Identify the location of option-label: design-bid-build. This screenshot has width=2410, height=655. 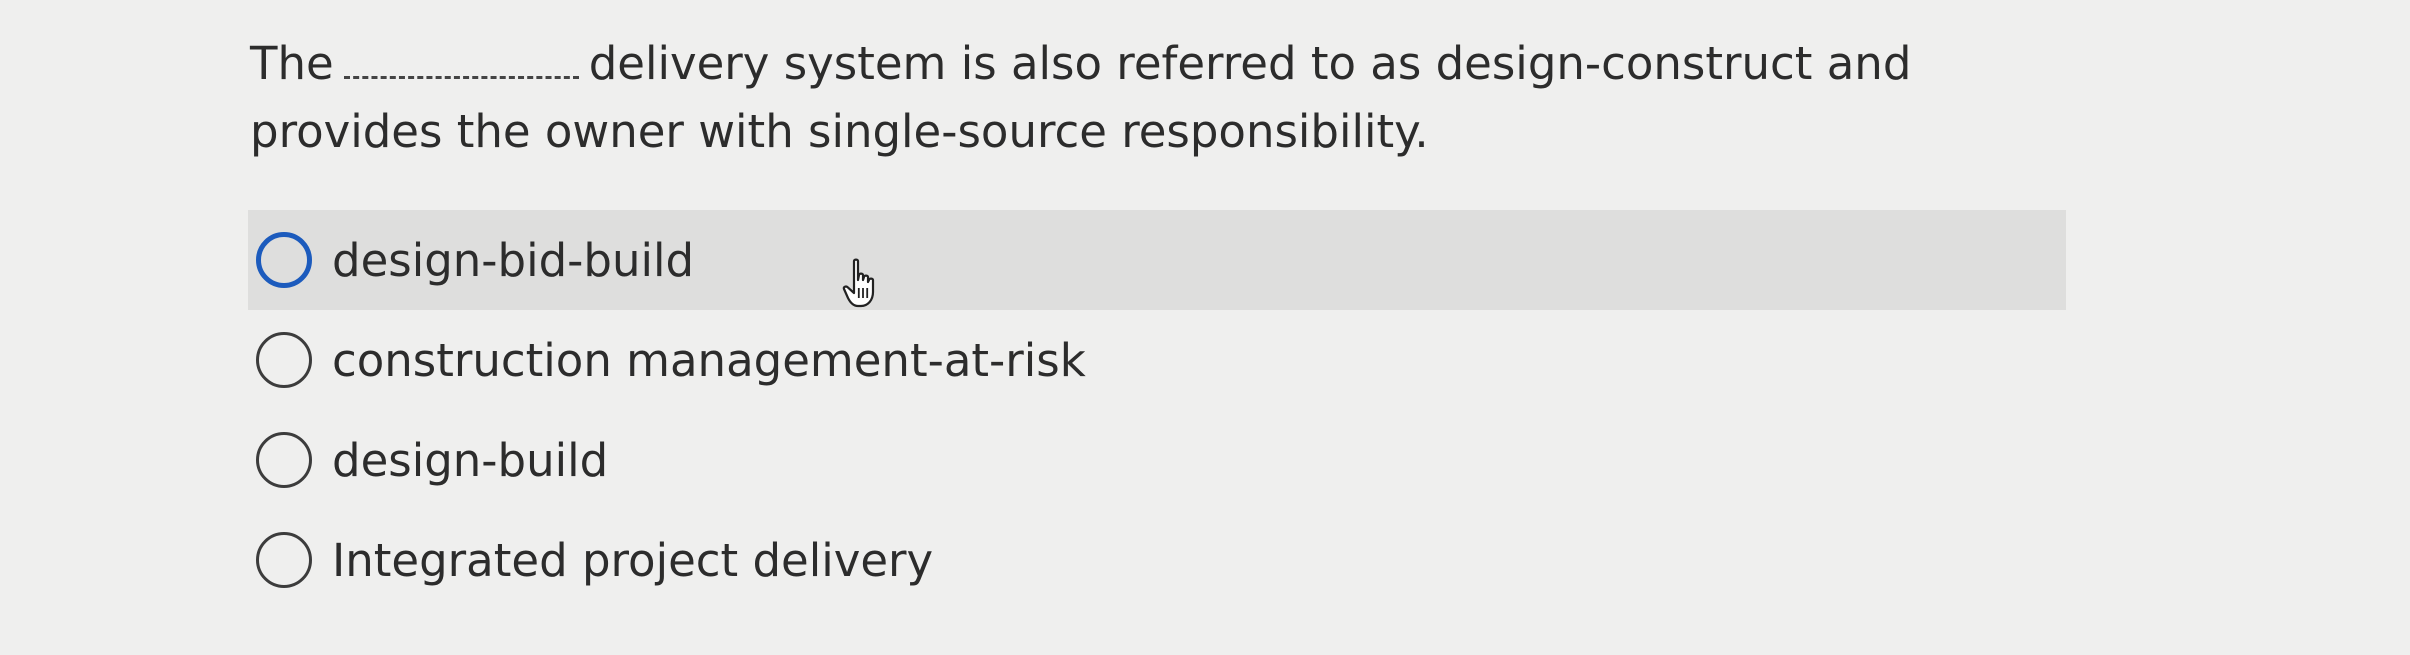
(513, 260).